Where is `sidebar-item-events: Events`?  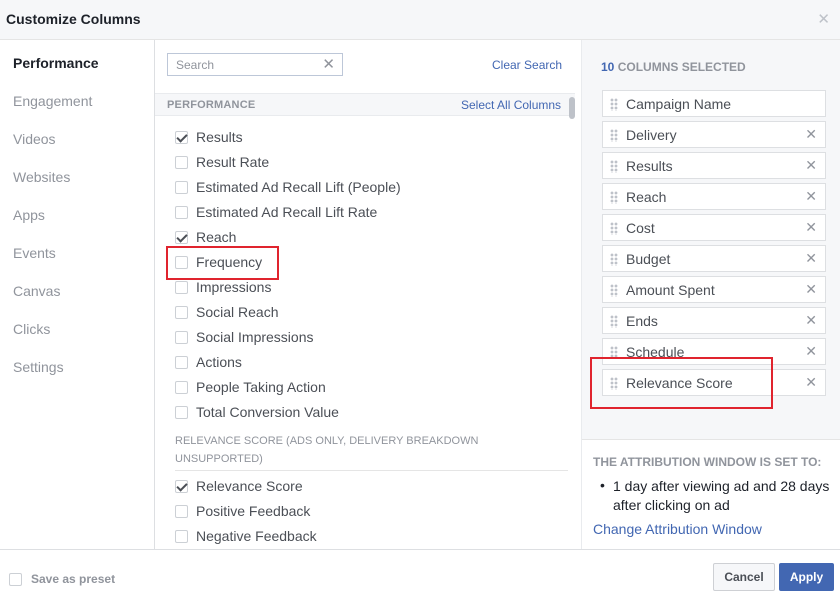
sidebar-item-events: Events is located at coordinates (34, 253).